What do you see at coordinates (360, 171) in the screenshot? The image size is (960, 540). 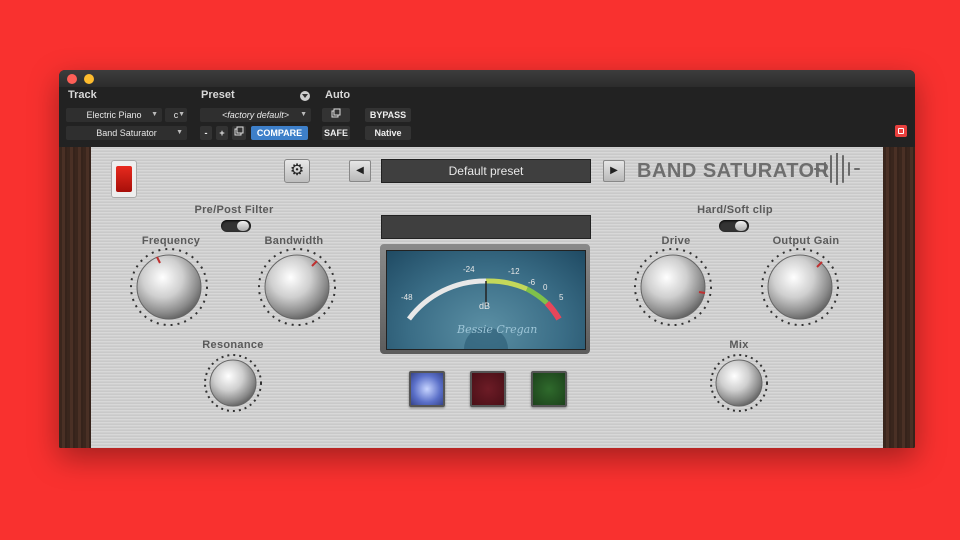 I see `preset-prev-arrow-icon: ◀` at bounding box center [360, 171].